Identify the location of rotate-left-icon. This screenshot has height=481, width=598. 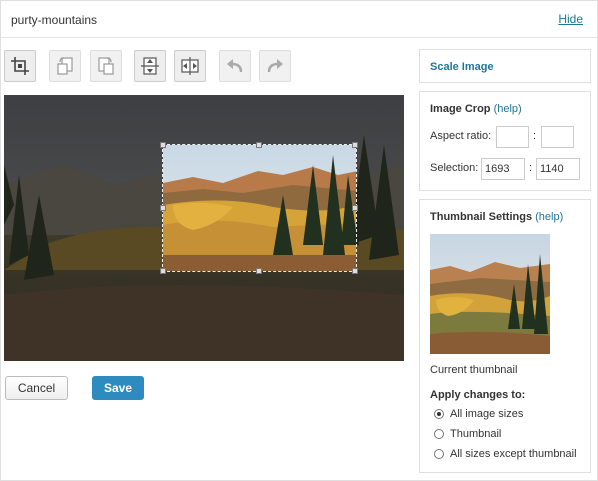
(65, 66).